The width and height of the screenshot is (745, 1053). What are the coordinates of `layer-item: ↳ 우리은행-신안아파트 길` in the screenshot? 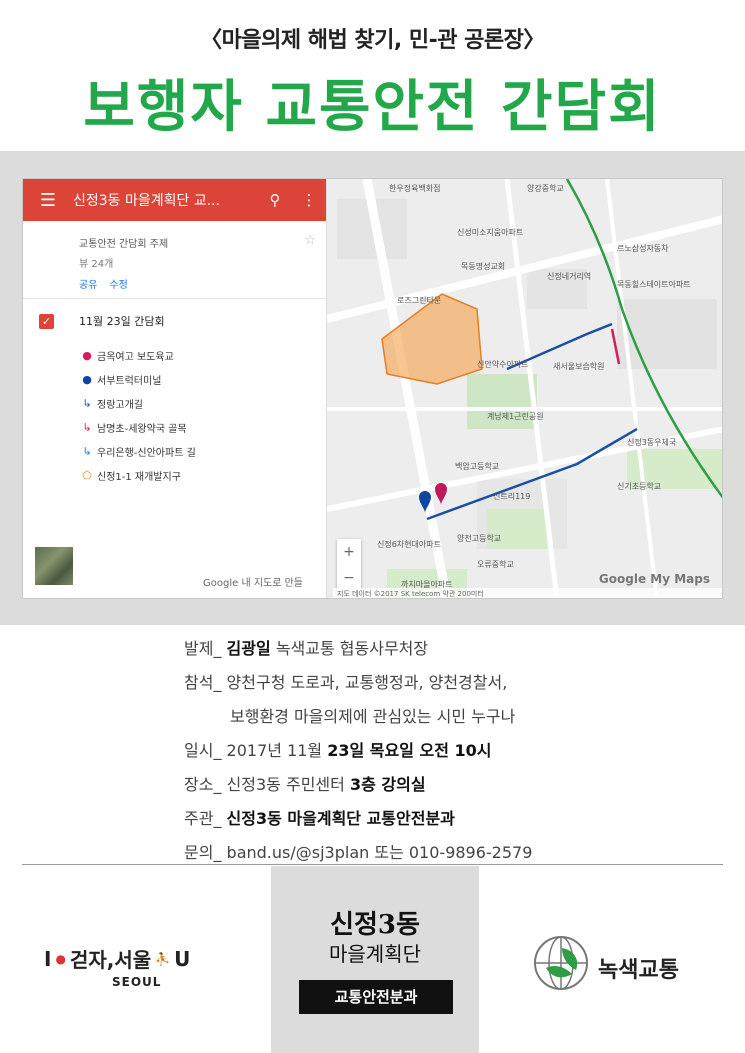 It's located at (202, 451).